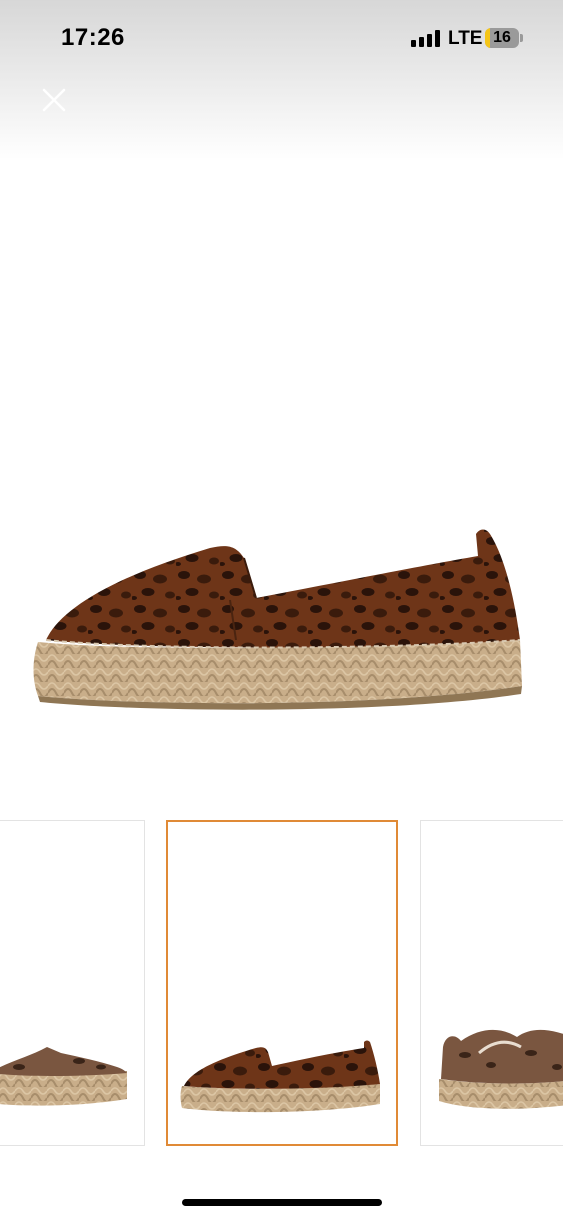 This screenshot has height=1219, width=563. I want to click on network-type: LTE, so click(465, 38).